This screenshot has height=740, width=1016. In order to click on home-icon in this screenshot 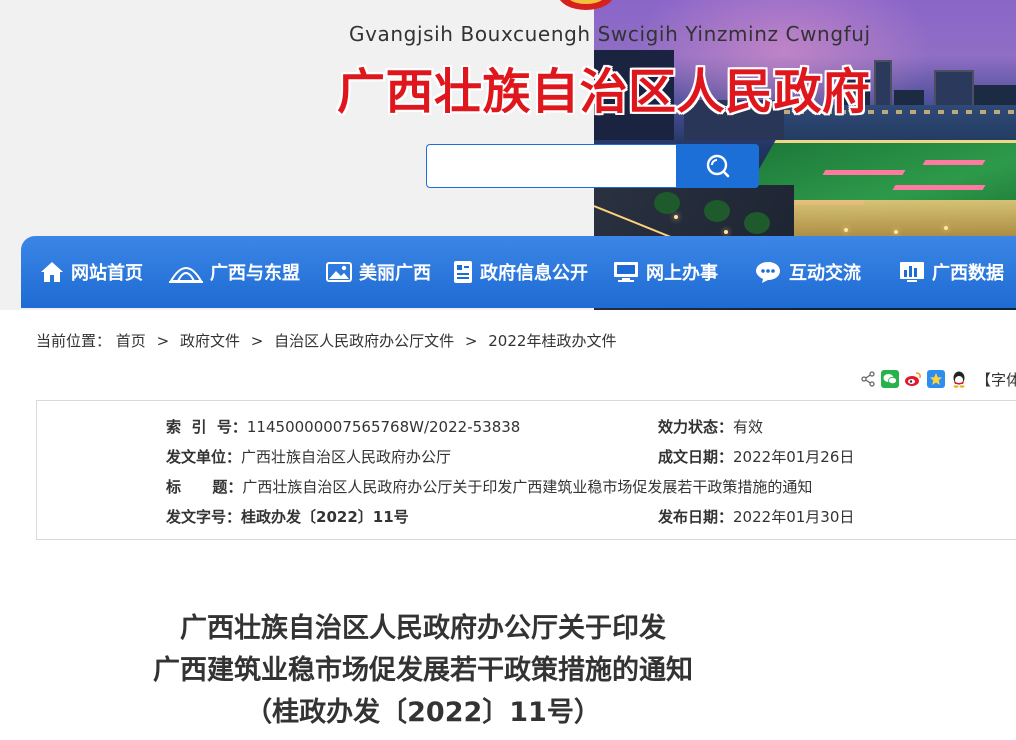, I will do `click(52, 272)`.